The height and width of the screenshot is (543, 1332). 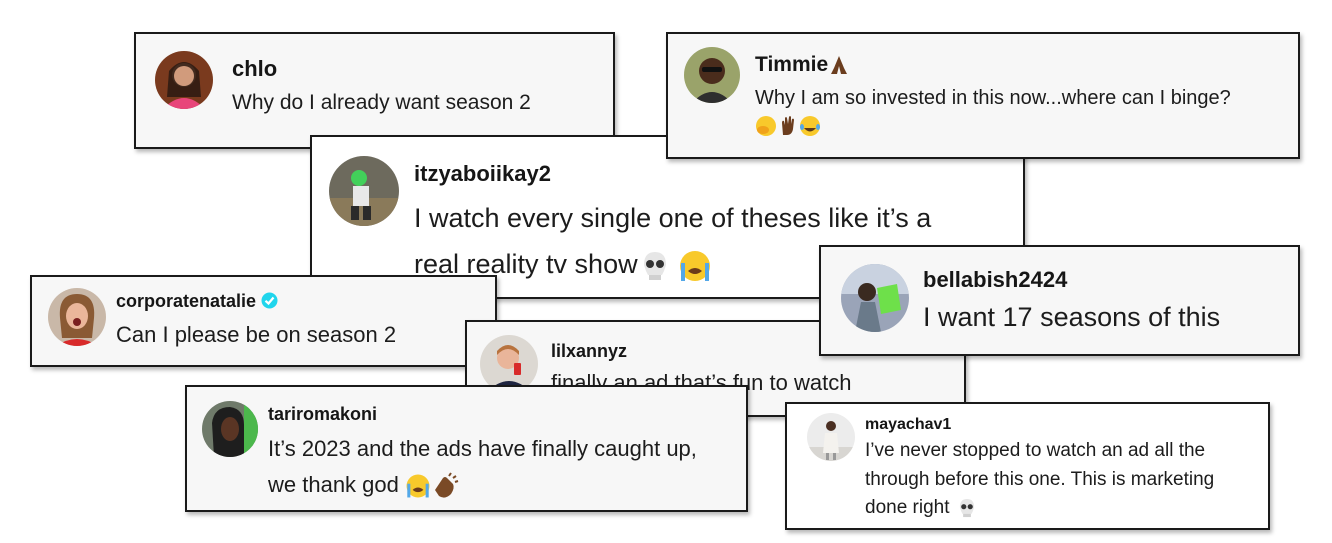 I want to click on username-text: Timmie, so click(x=792, y=64).